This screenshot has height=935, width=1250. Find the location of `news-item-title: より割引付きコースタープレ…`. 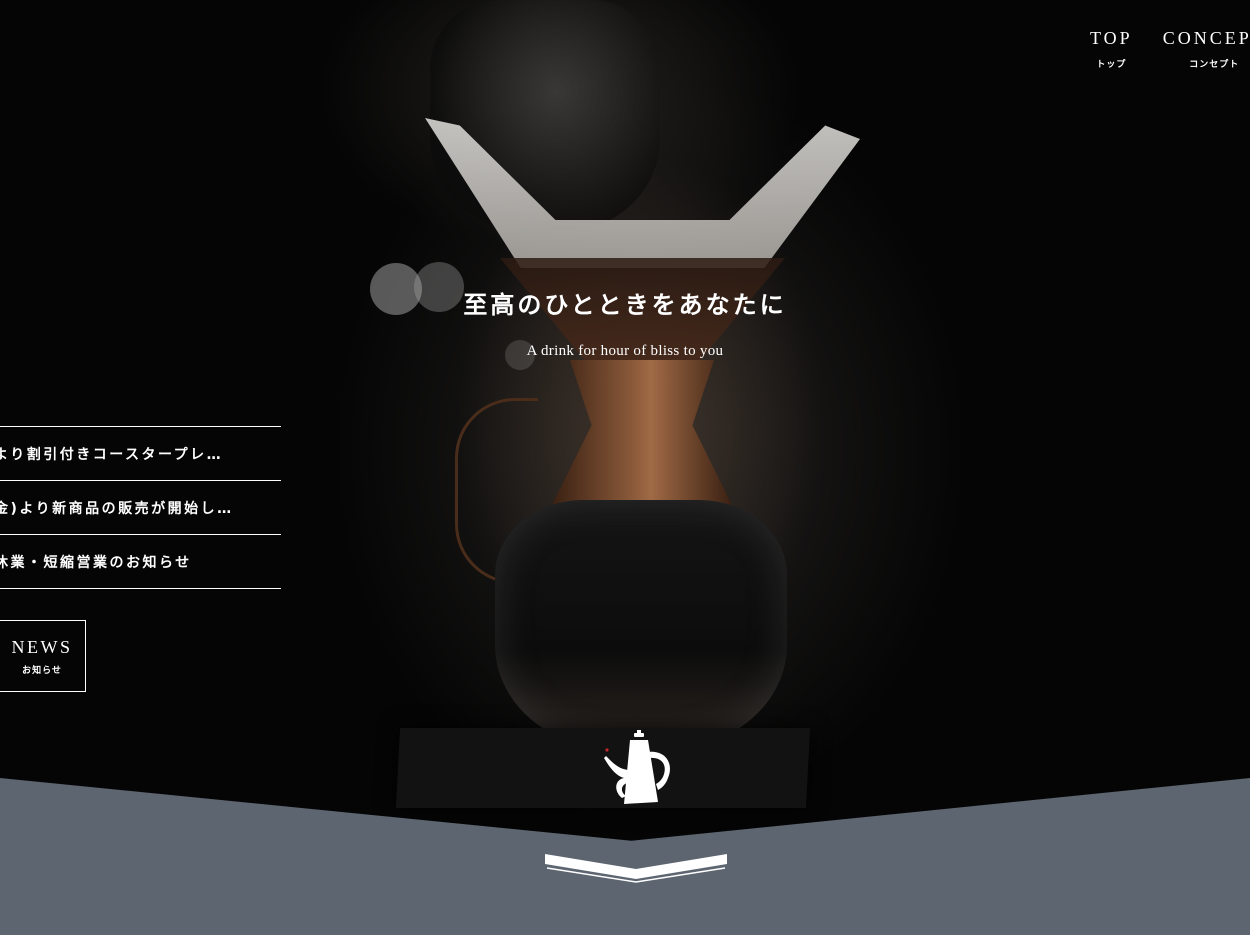

news-item-title: より割引付きコースタープレ… is located at coordinates (112, 454).